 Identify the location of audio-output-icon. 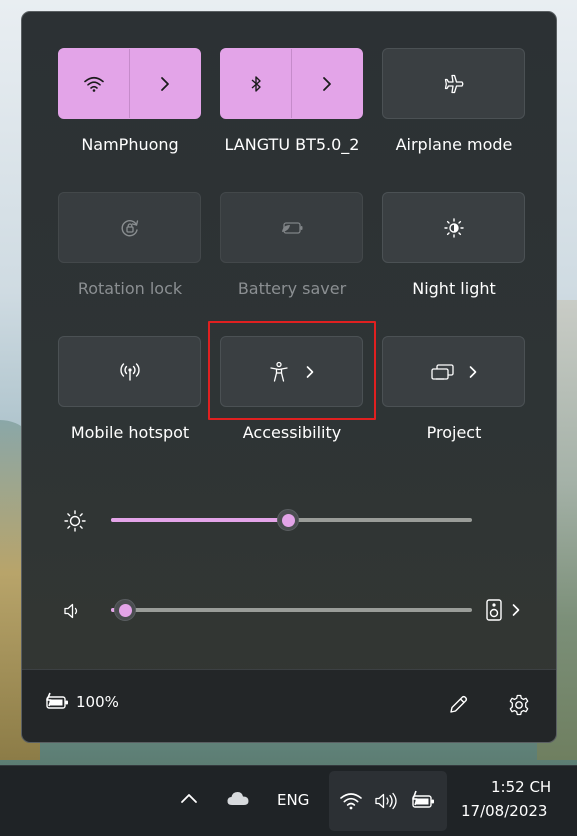
(494, 610).